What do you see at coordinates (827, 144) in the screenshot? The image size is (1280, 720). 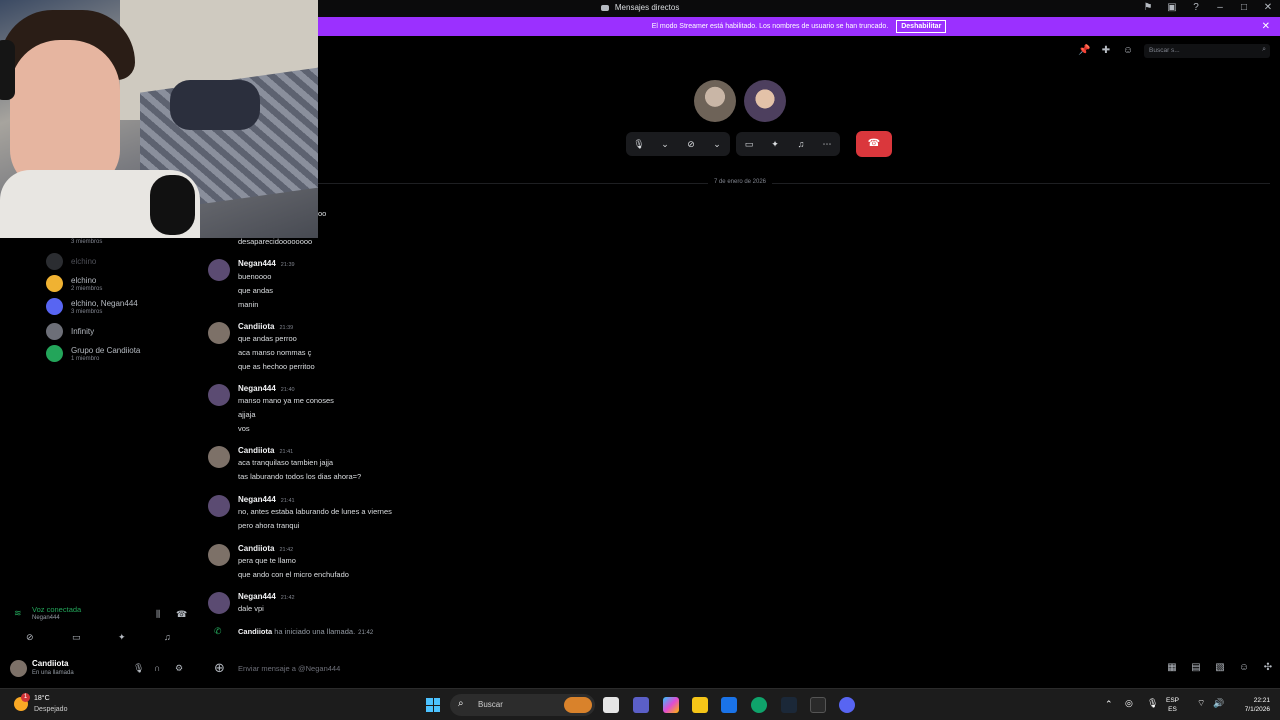 I see `more-icon: ⋯` at bounding box center [827, 144].